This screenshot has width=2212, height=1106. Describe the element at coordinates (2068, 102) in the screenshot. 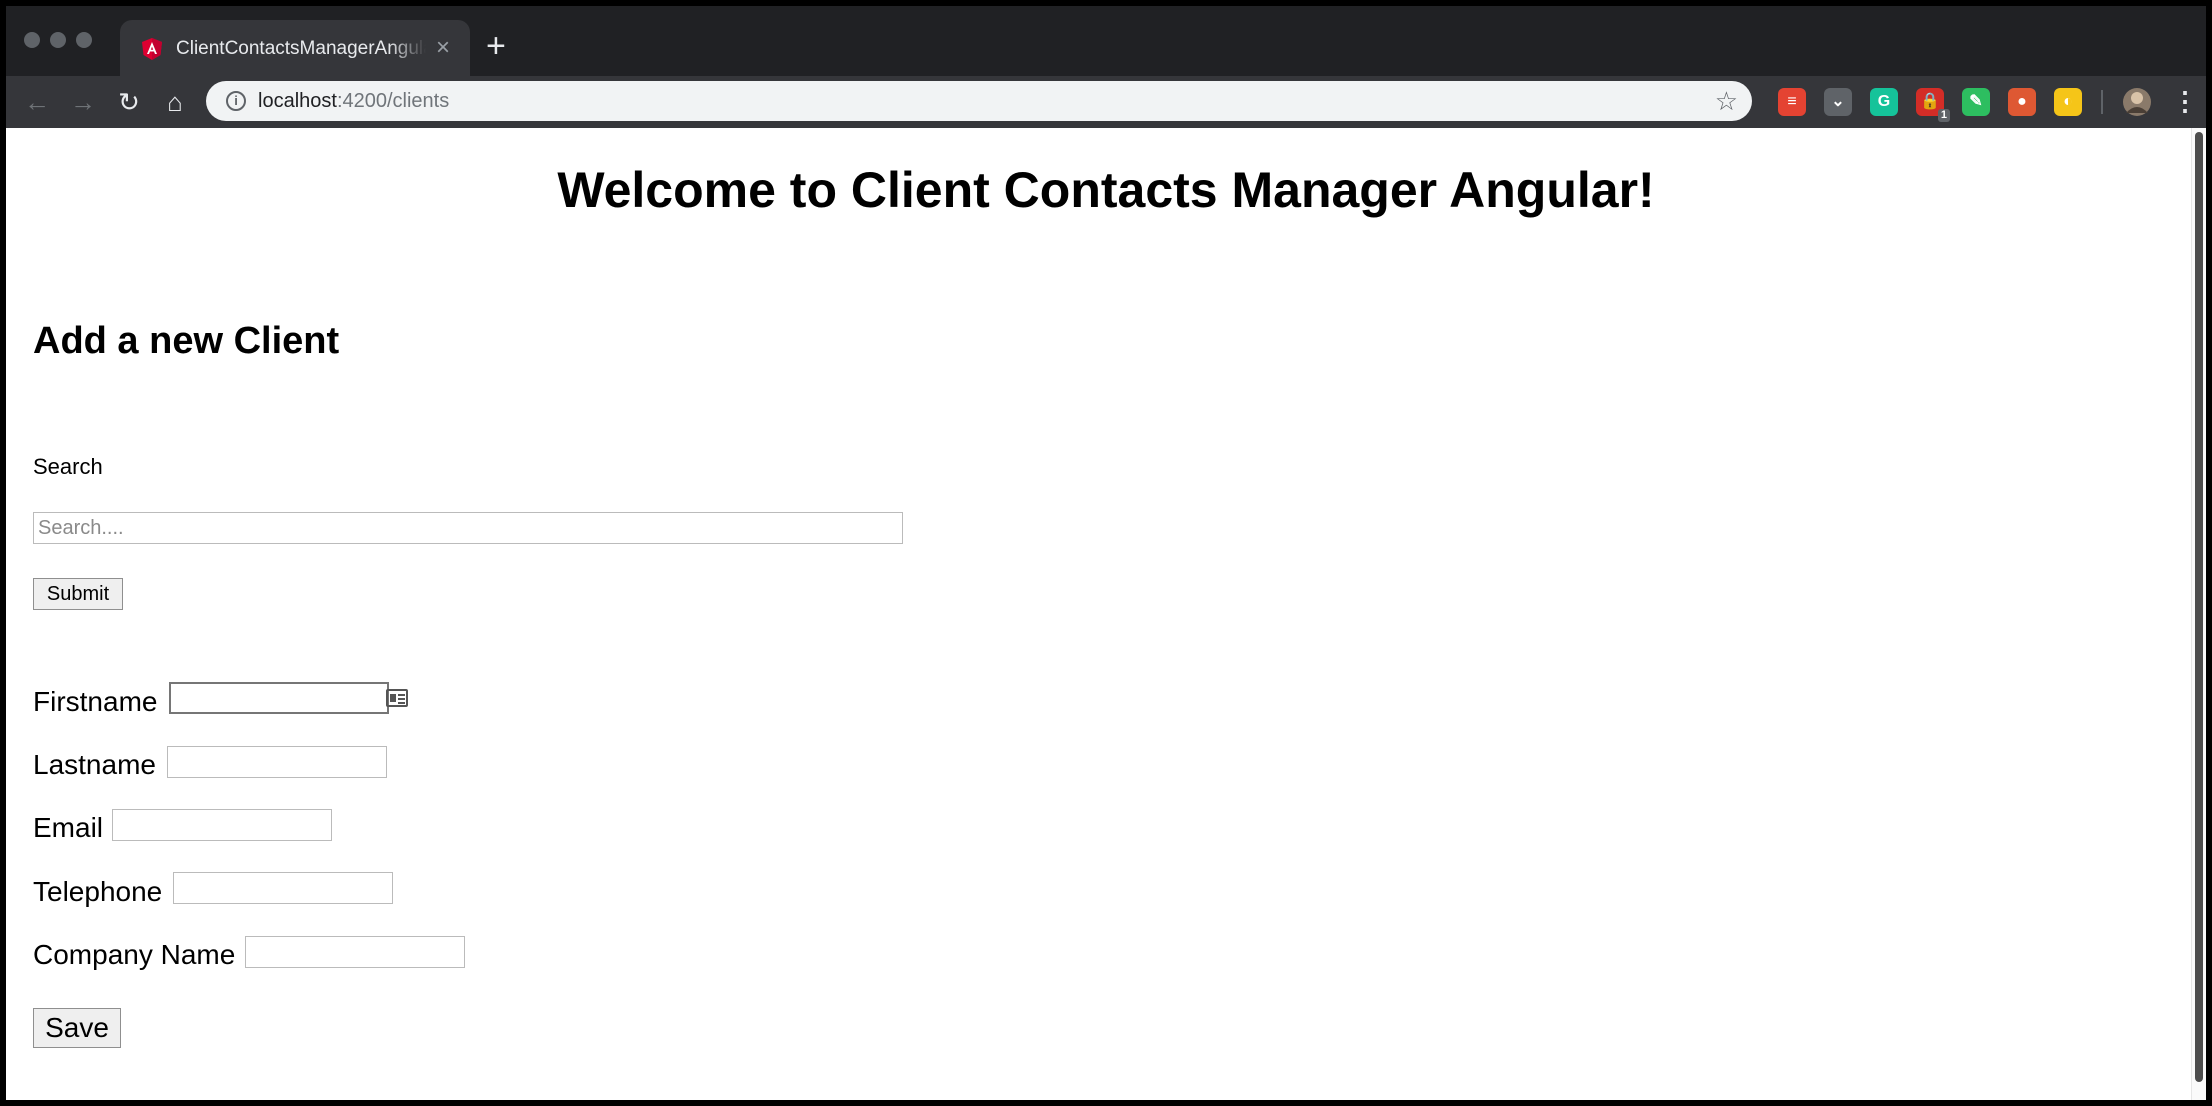

I see `yellow-extension-icon: ◐` at that location.